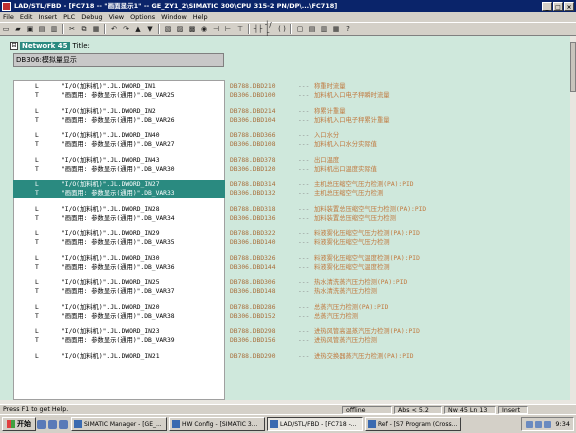 The width and height of the screenshot is (576, 433). Describe the element at coordinates (26, 17) in the screenshot. I see `menu-edit: Edit` at that location.